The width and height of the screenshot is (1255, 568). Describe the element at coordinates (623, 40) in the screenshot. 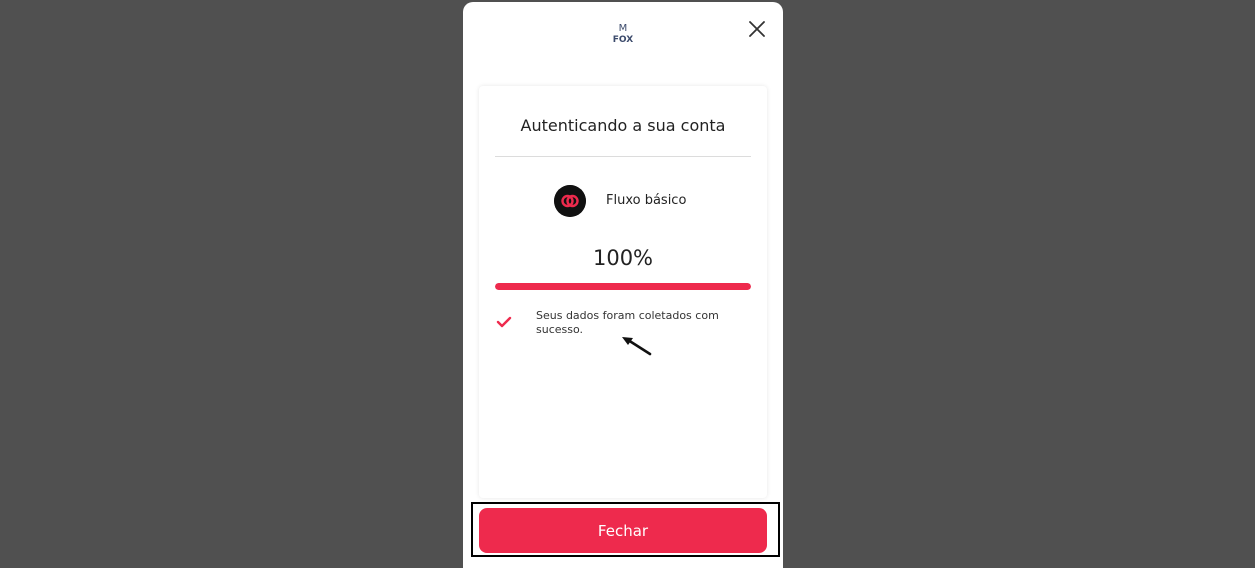

I see `logo-text-bottom: FOX` at that location.